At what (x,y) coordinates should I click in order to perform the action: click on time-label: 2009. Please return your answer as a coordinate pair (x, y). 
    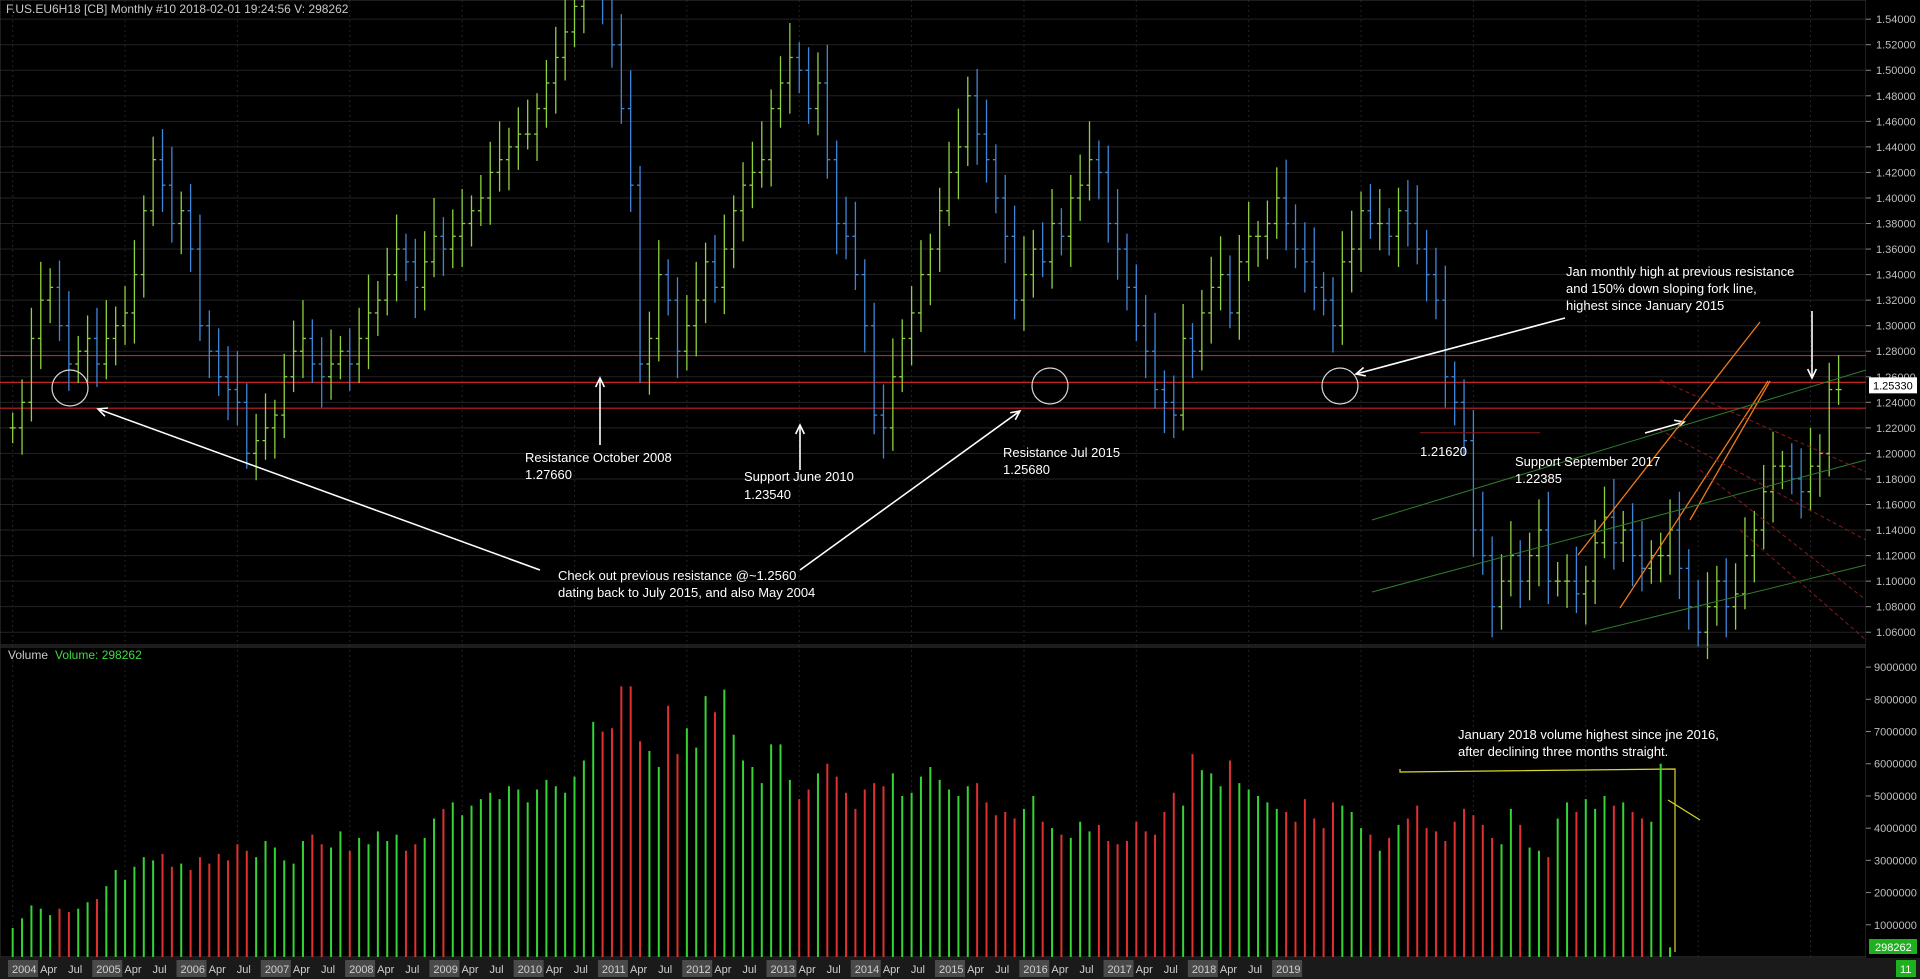
    Looking at the image, I should click on (445, 970).